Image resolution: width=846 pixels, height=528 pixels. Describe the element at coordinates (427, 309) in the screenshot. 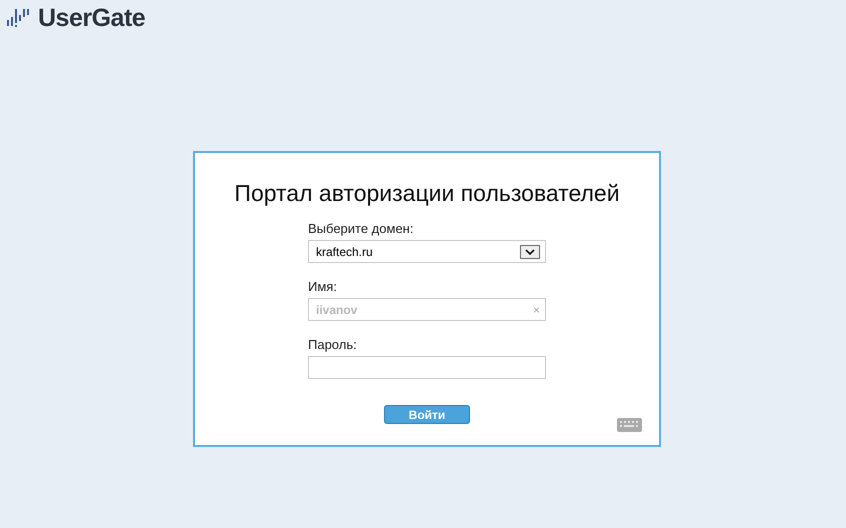

I see `username-field: iivanov ×` at that location.